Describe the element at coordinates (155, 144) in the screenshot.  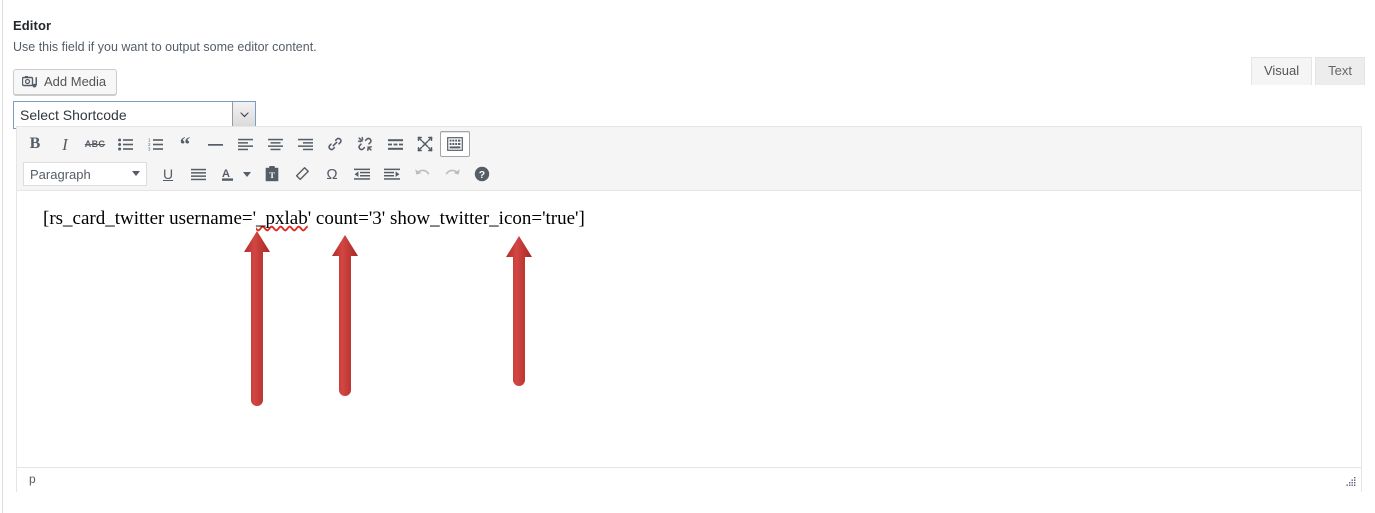
I see `numbered-list-icon: 1 2 3` at that location.